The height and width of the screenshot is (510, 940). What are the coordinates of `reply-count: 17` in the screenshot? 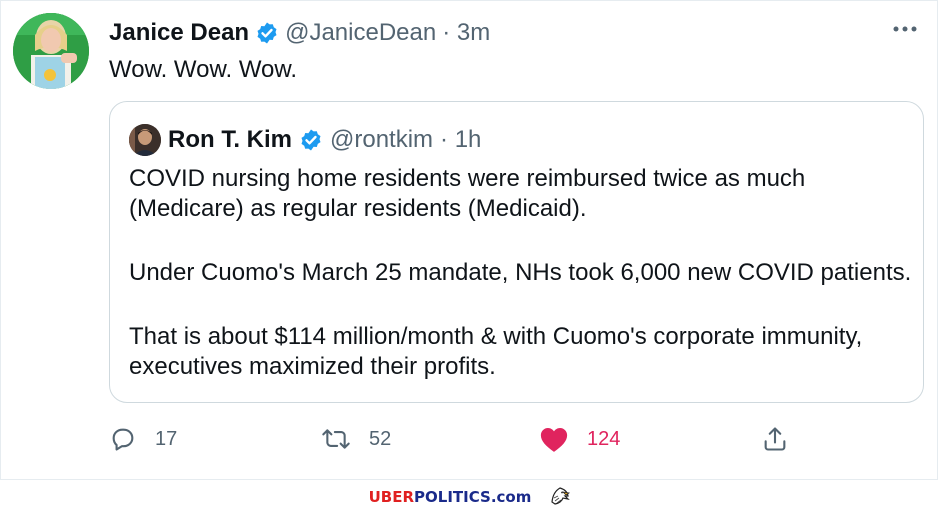 It's located at (166, 438).